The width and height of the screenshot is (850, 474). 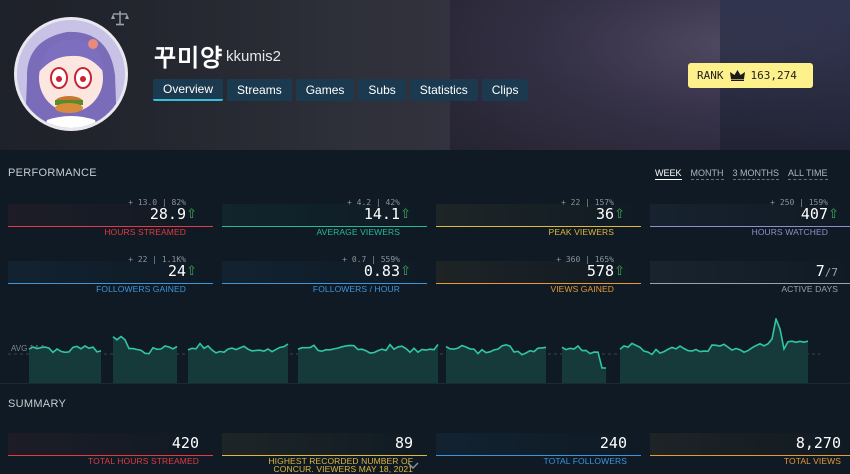 I want to click on summary-stat-label-2: CONCUR. VIEWERS MAY 18, 2021, so click(x=343, y=469).